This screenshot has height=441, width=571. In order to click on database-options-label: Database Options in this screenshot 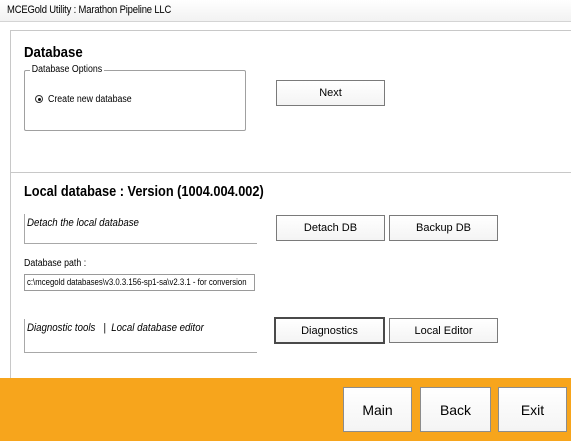, I will do `click(67, 69)`.